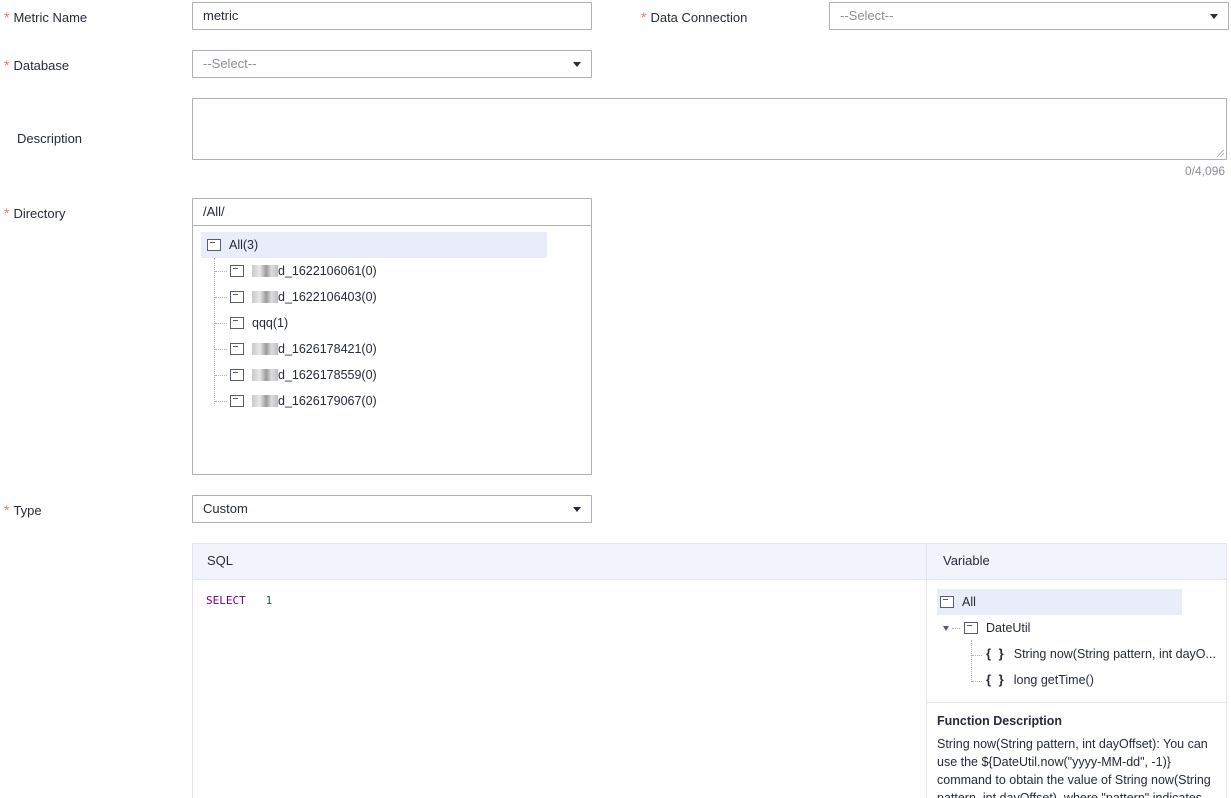 This screenshot has width=1231, height=798. Describe the element at coordinates (50, 138) in the screenshot. I see `description-label: Description` at that location.